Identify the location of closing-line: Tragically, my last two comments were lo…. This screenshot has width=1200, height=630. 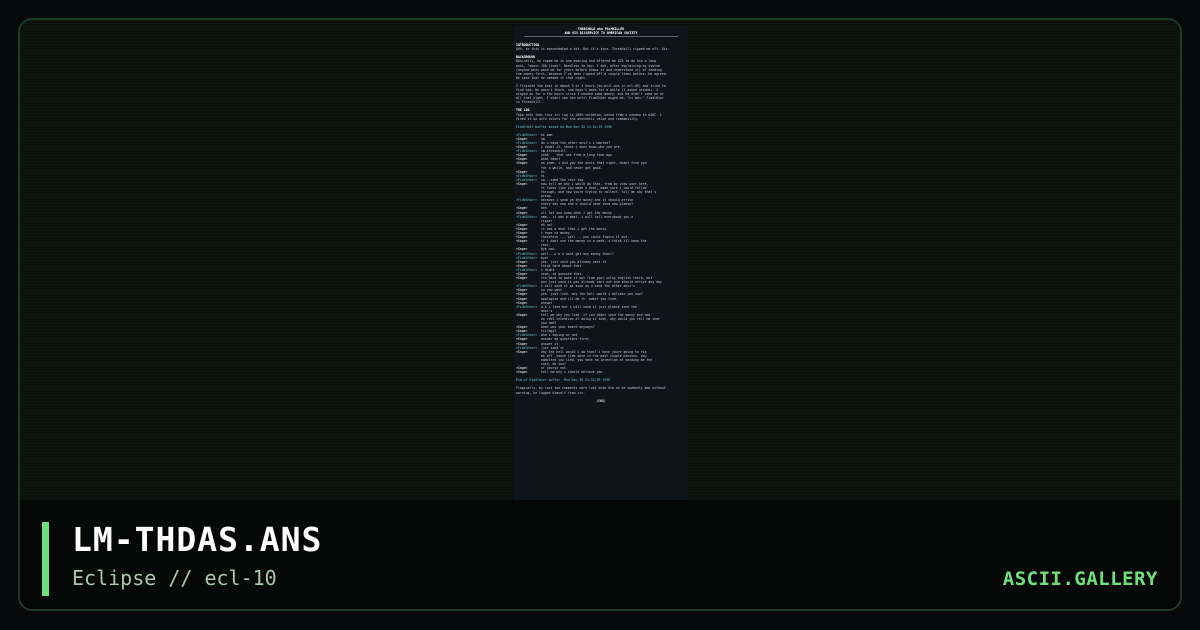
(591, 388).